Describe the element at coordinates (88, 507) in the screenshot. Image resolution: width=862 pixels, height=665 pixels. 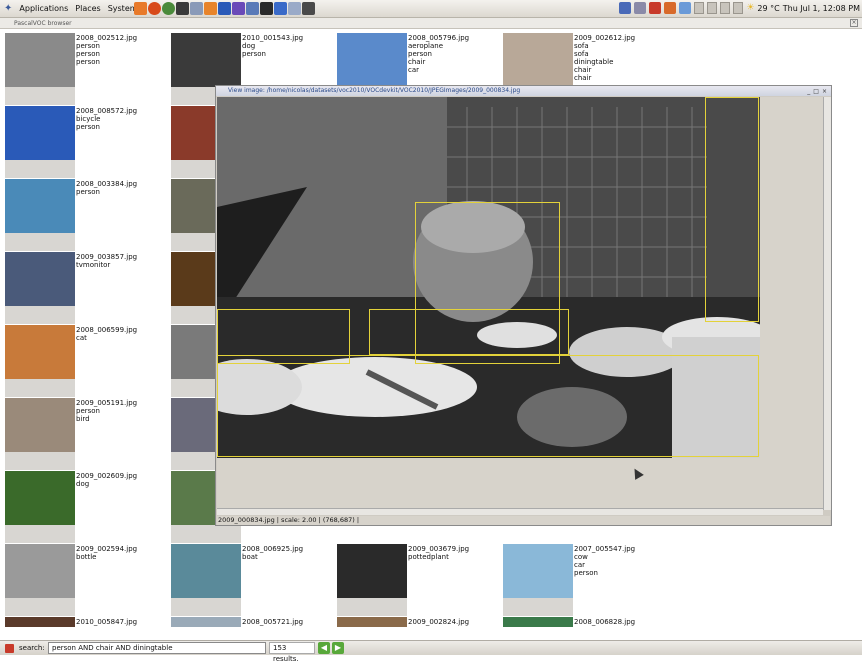
I see `grid-cell: 2009_002609.jpg dog` at that location.